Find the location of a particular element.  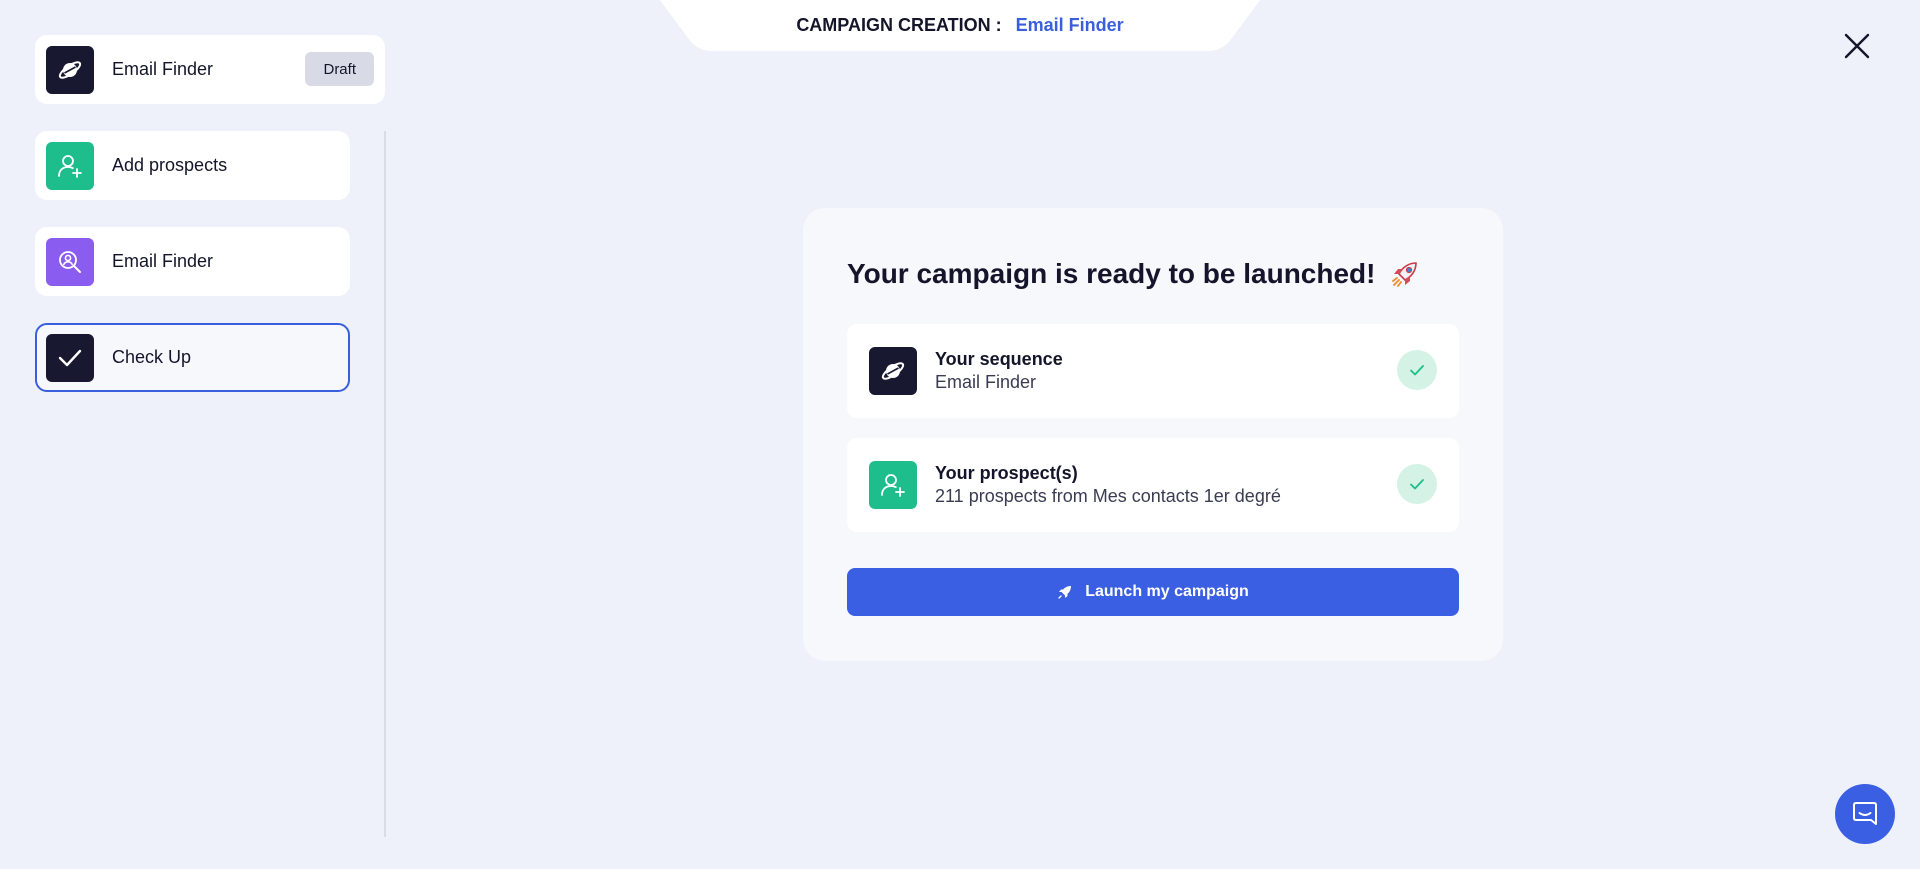

launch-campaign-button: Launch my campaign is located at coordinates (1153, 592).